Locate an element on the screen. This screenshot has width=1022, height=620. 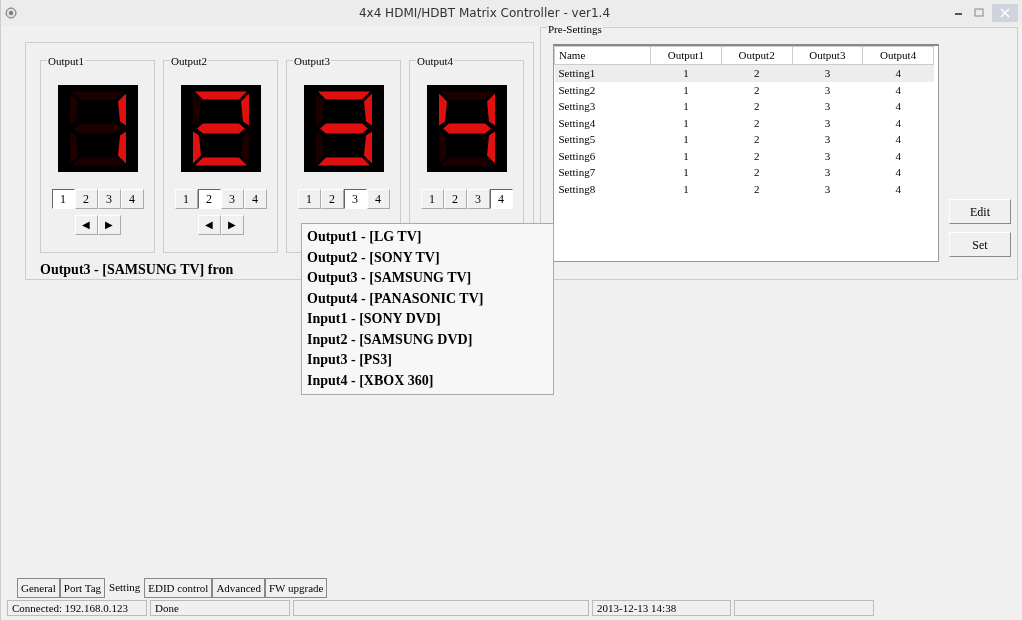
status-text: Connected: 192.168.0.123 is located at coordinates (77, 608).